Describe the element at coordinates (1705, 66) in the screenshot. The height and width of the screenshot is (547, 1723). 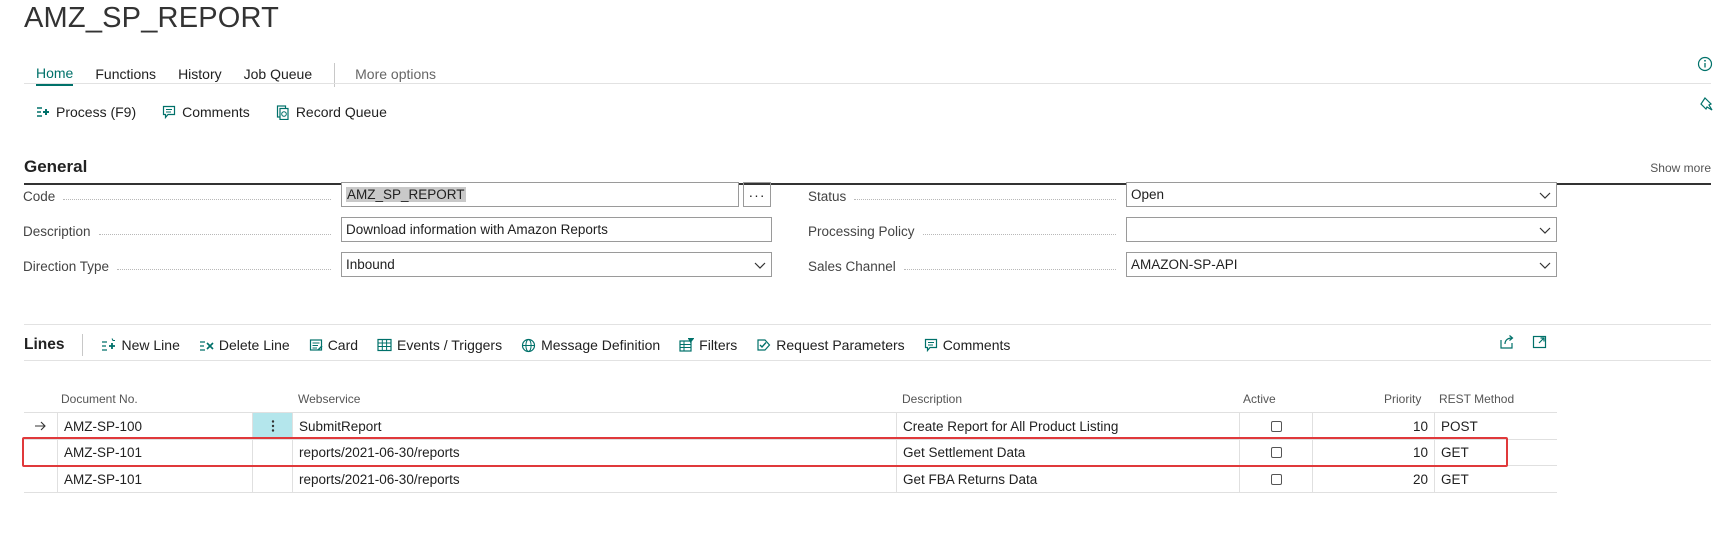
I see `info-icon` at that location.